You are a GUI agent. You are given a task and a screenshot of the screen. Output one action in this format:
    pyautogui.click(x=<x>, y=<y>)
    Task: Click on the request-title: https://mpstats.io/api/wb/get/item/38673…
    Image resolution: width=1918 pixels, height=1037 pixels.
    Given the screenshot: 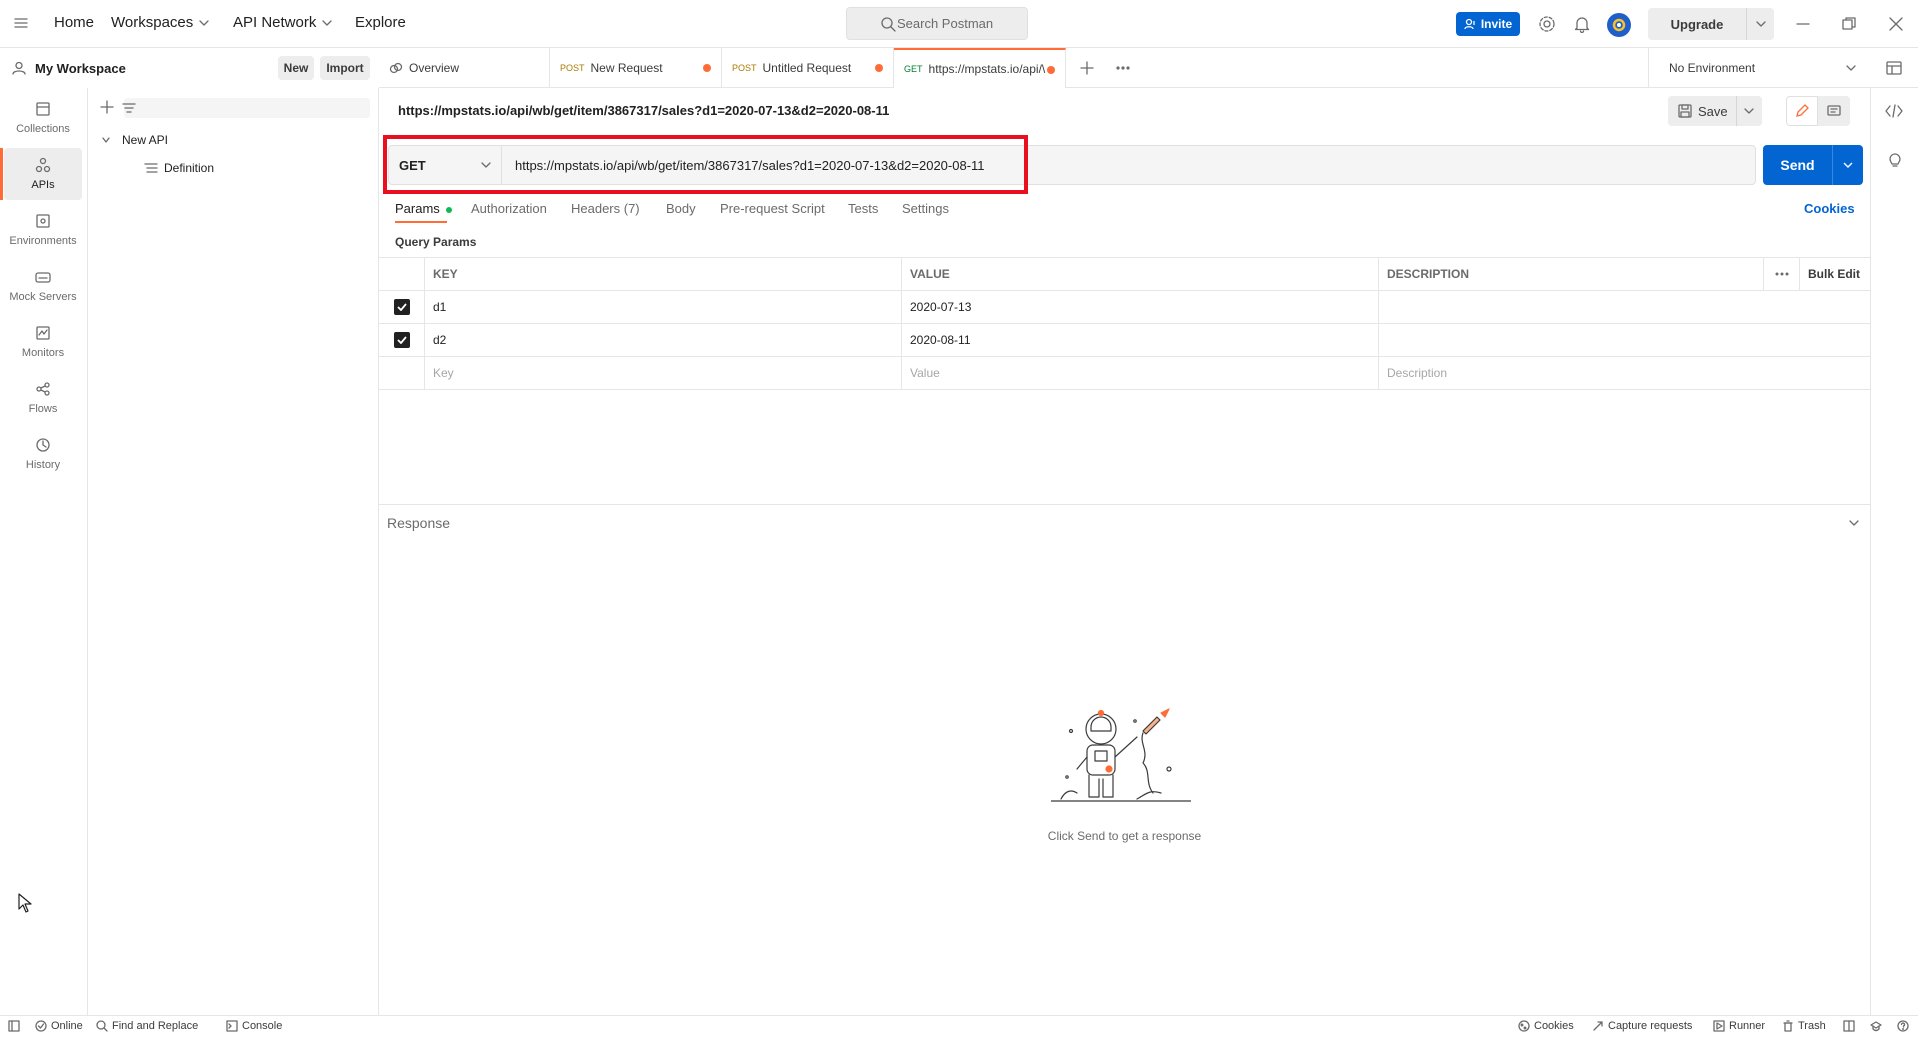 What is the action you would take?
    pyautogui.click(x=643, y=110)
    